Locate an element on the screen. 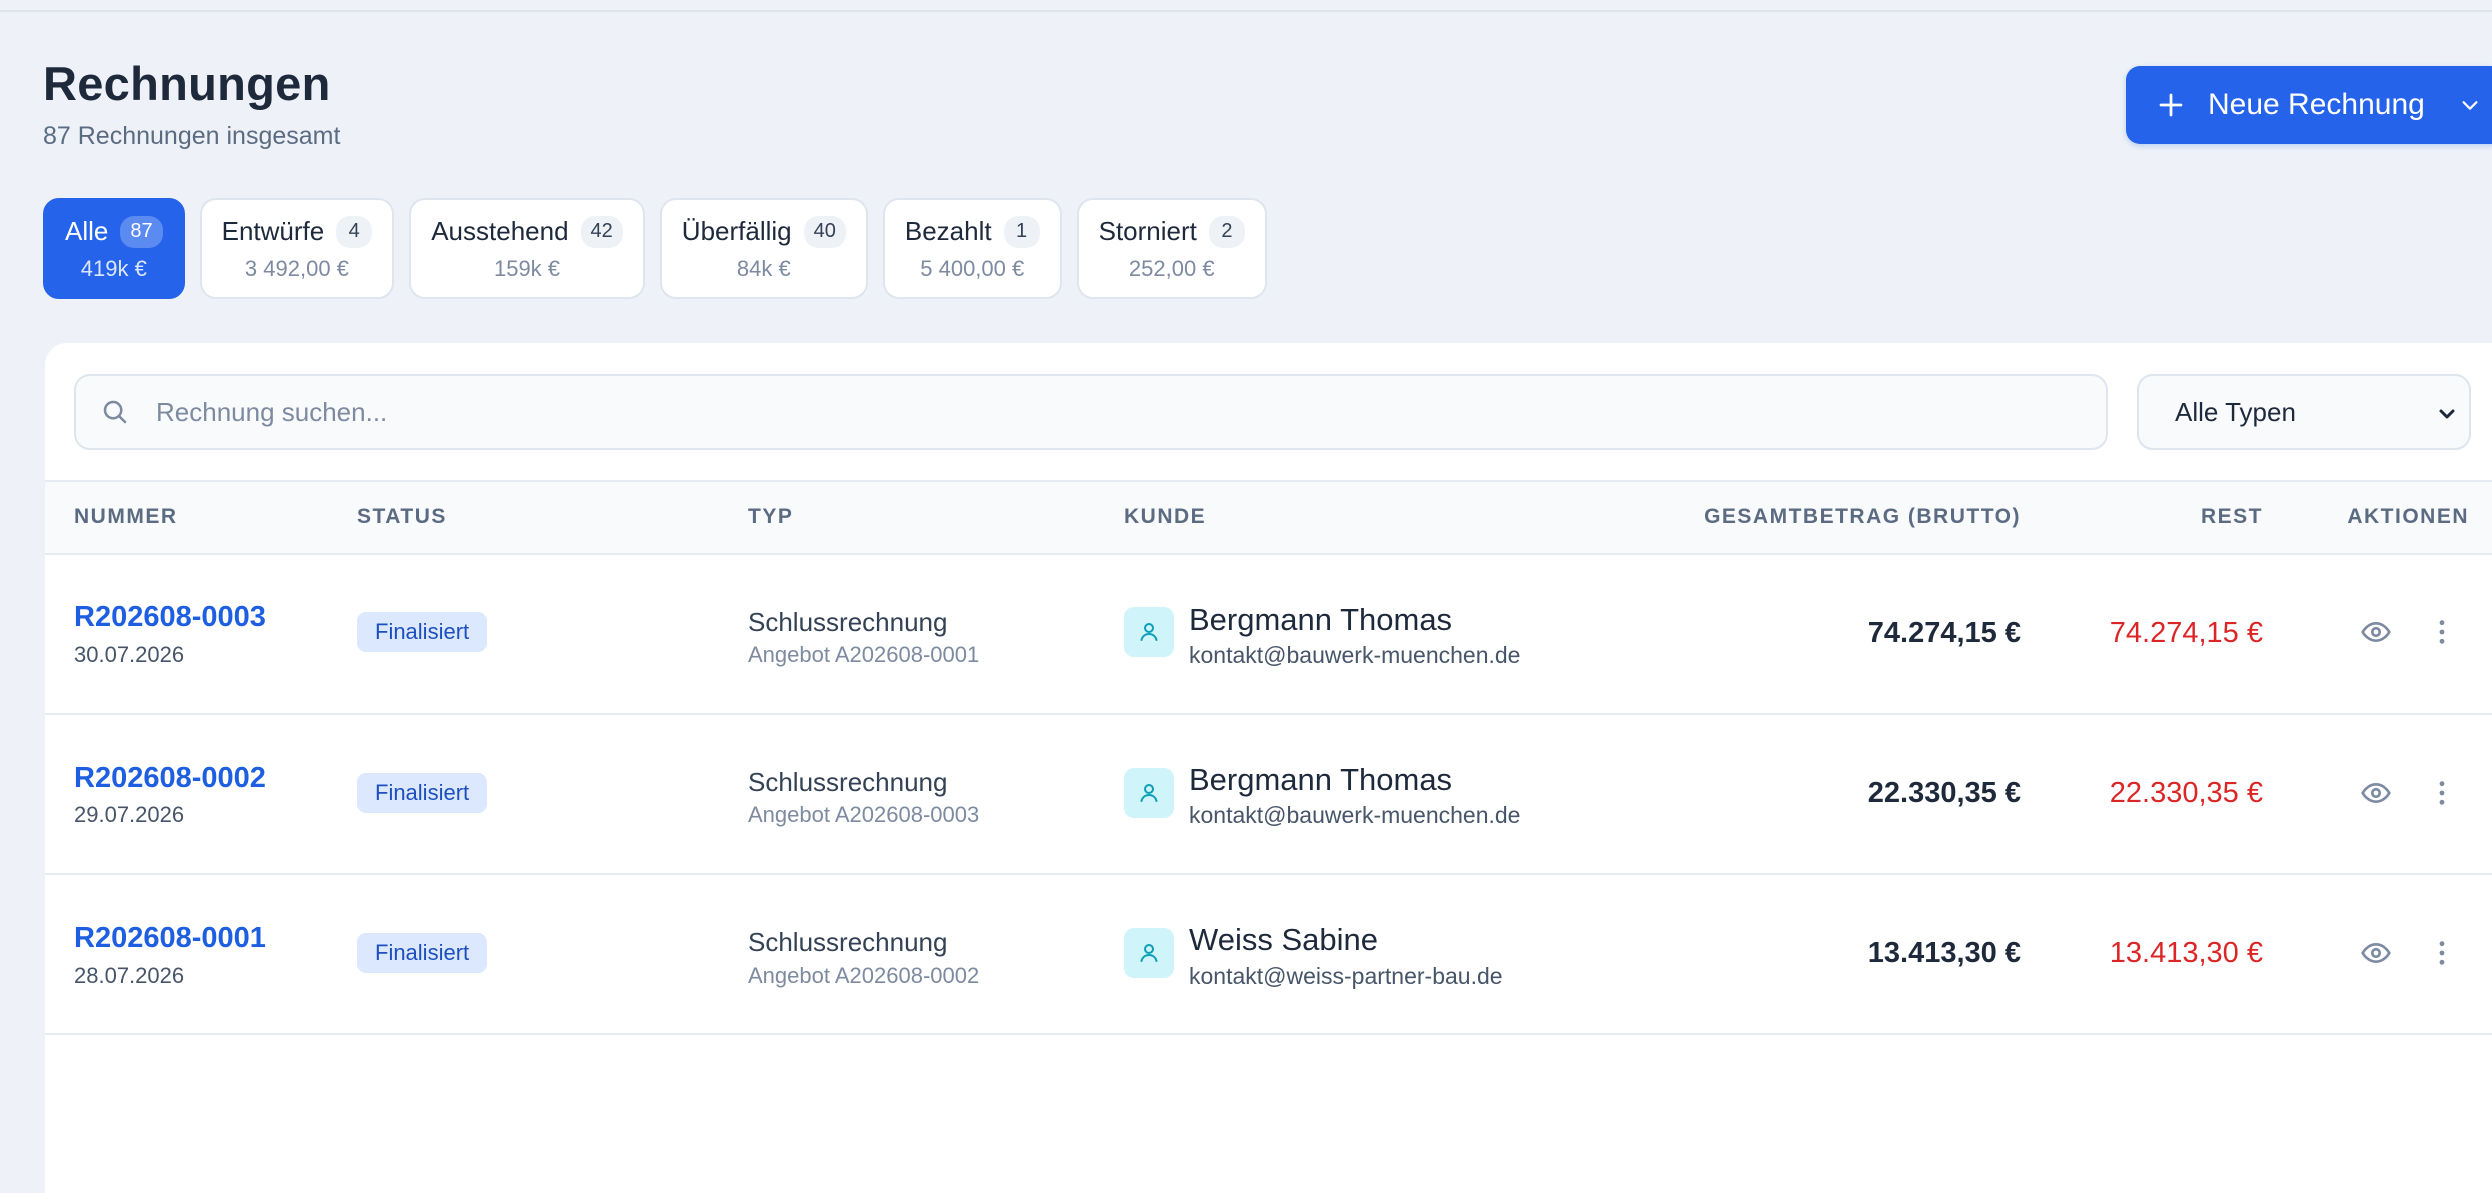 The image size is (2492, 1193). invoice-type-reference: Angebot A202608-0001 is located at coordinates (864, 654).